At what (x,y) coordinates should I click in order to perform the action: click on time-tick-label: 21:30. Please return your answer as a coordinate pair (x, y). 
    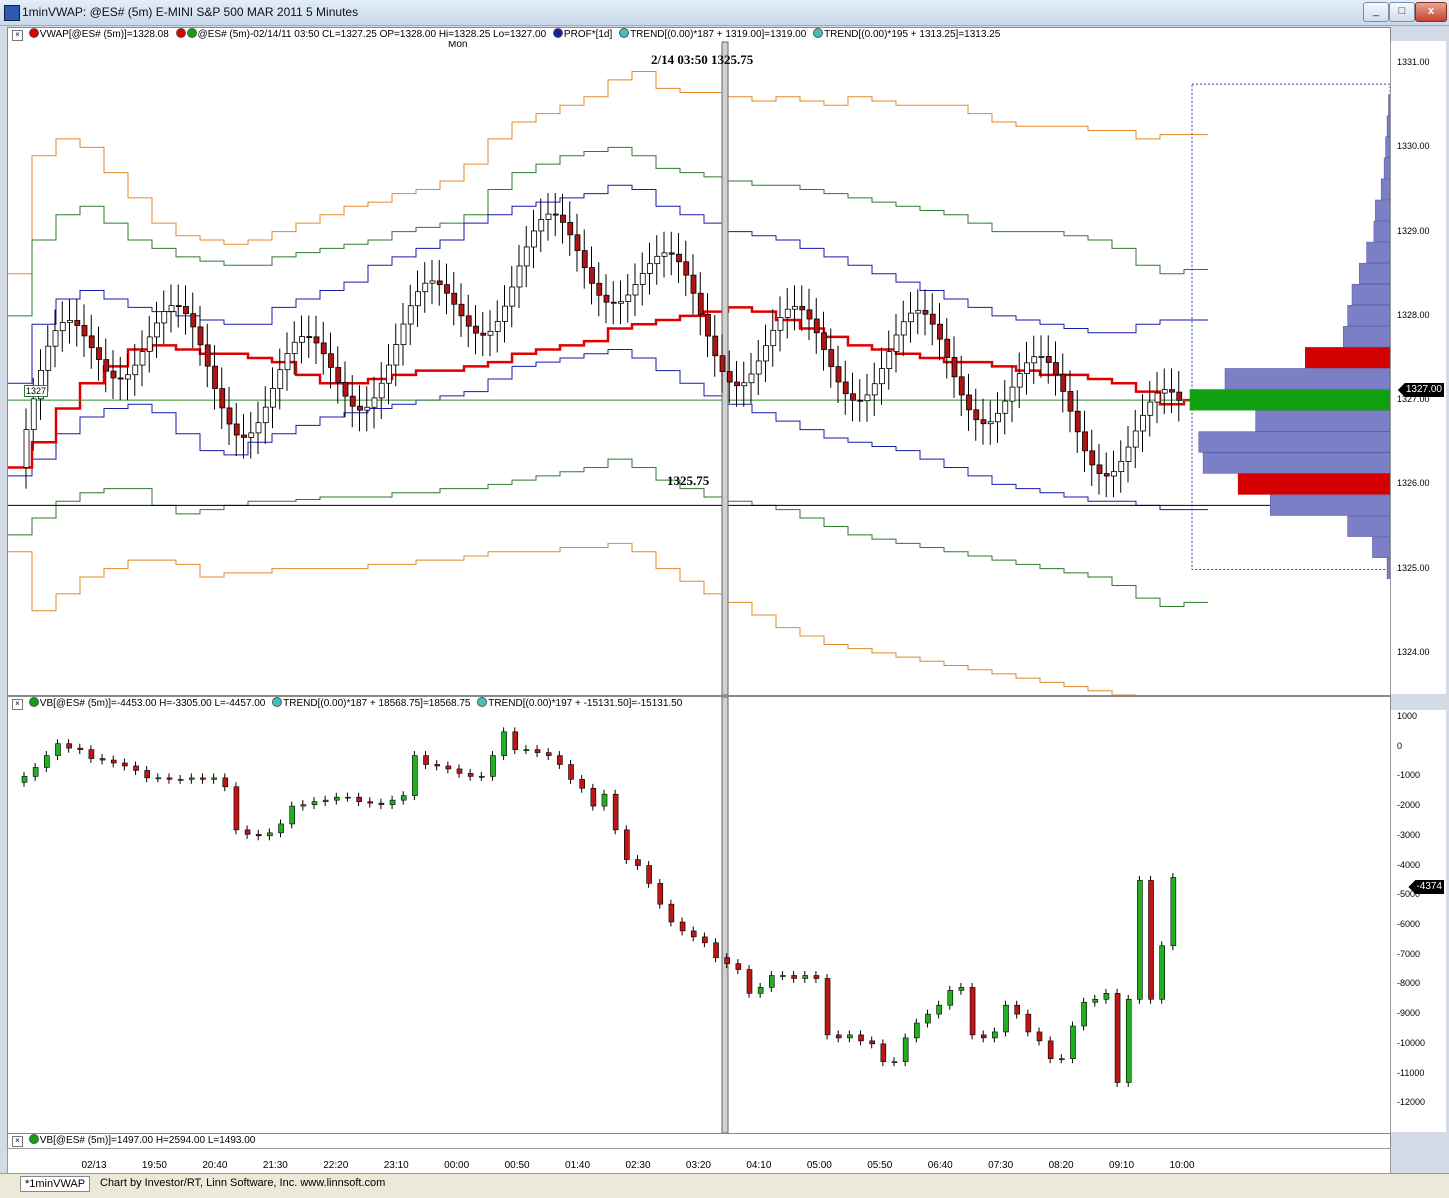
    Looking at the image, I should click on (275, 1165).